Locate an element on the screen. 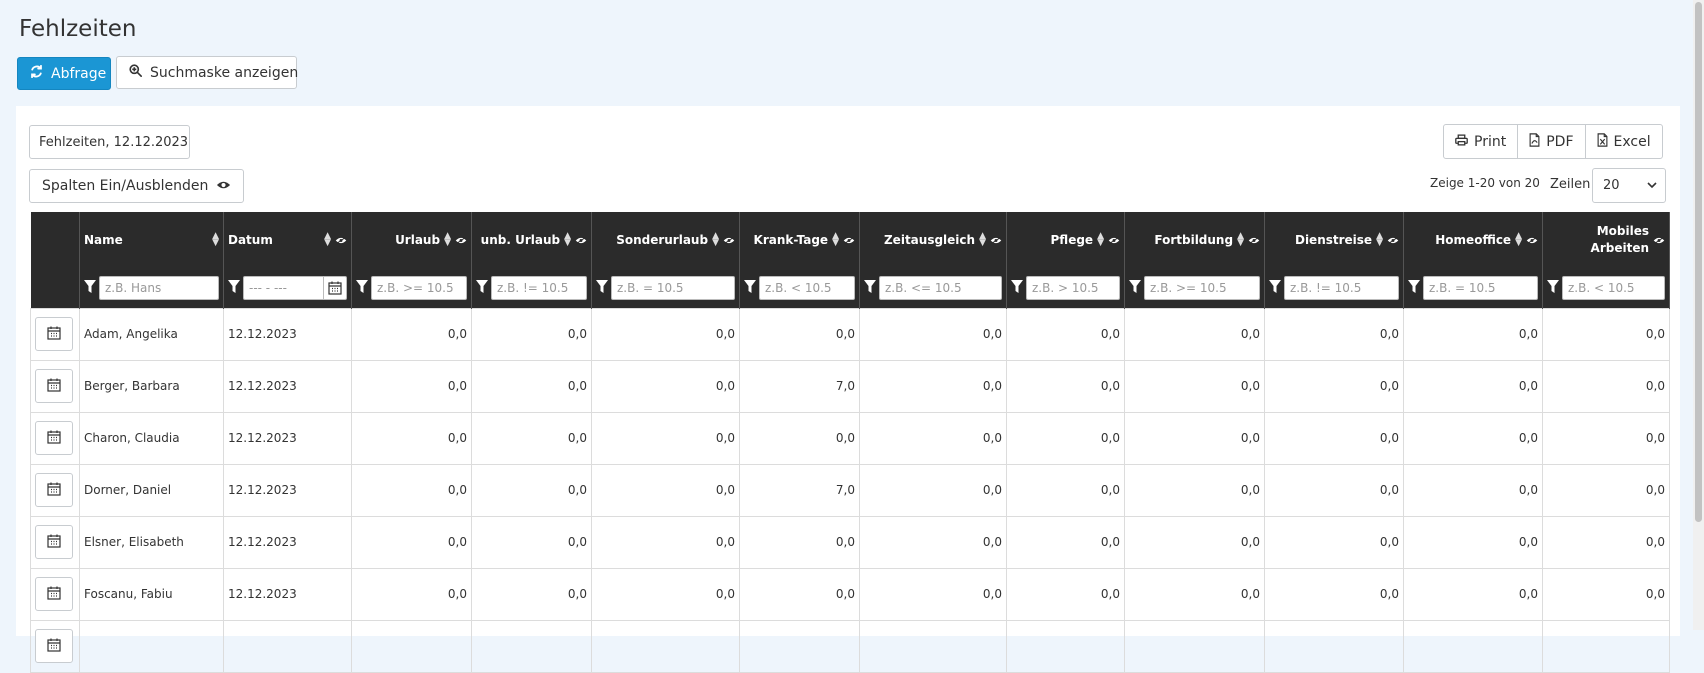 This screenshot has height=673, width=1704. column-header: Mobiles Arbeiten is located at coordinates (1606, 240).